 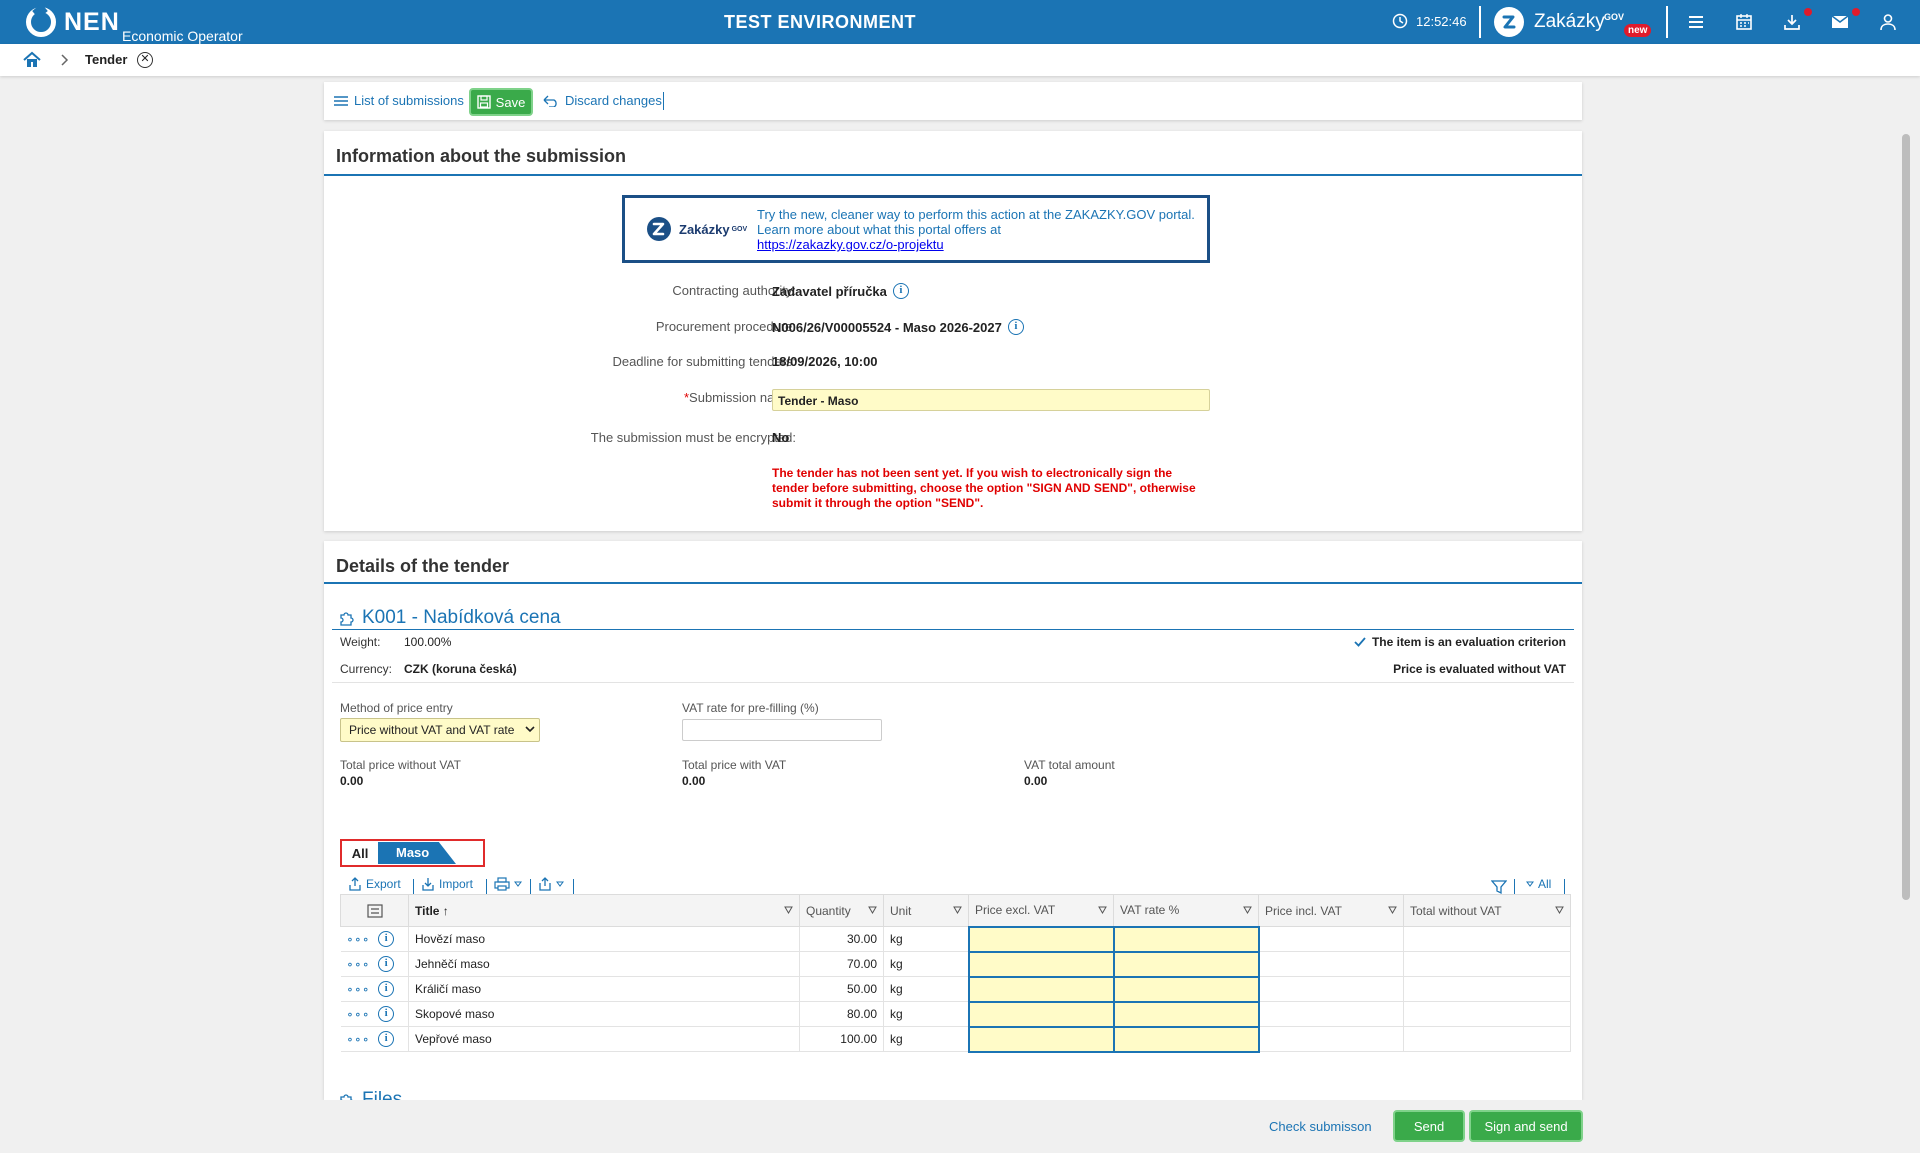 What do you see at coordinates (341, 100) in the screenshot?
I see `list-icon` at bounding box center [341, 100].